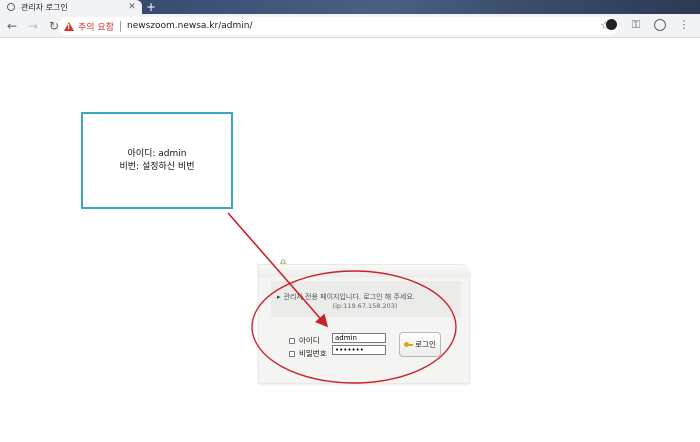 This screenshot has height=442, width=700. What do you see at coordinates (648, 25) in the screenshot?
I see `toolbar-icons: ⚿ ⋮` at bounding box center [648, 25].